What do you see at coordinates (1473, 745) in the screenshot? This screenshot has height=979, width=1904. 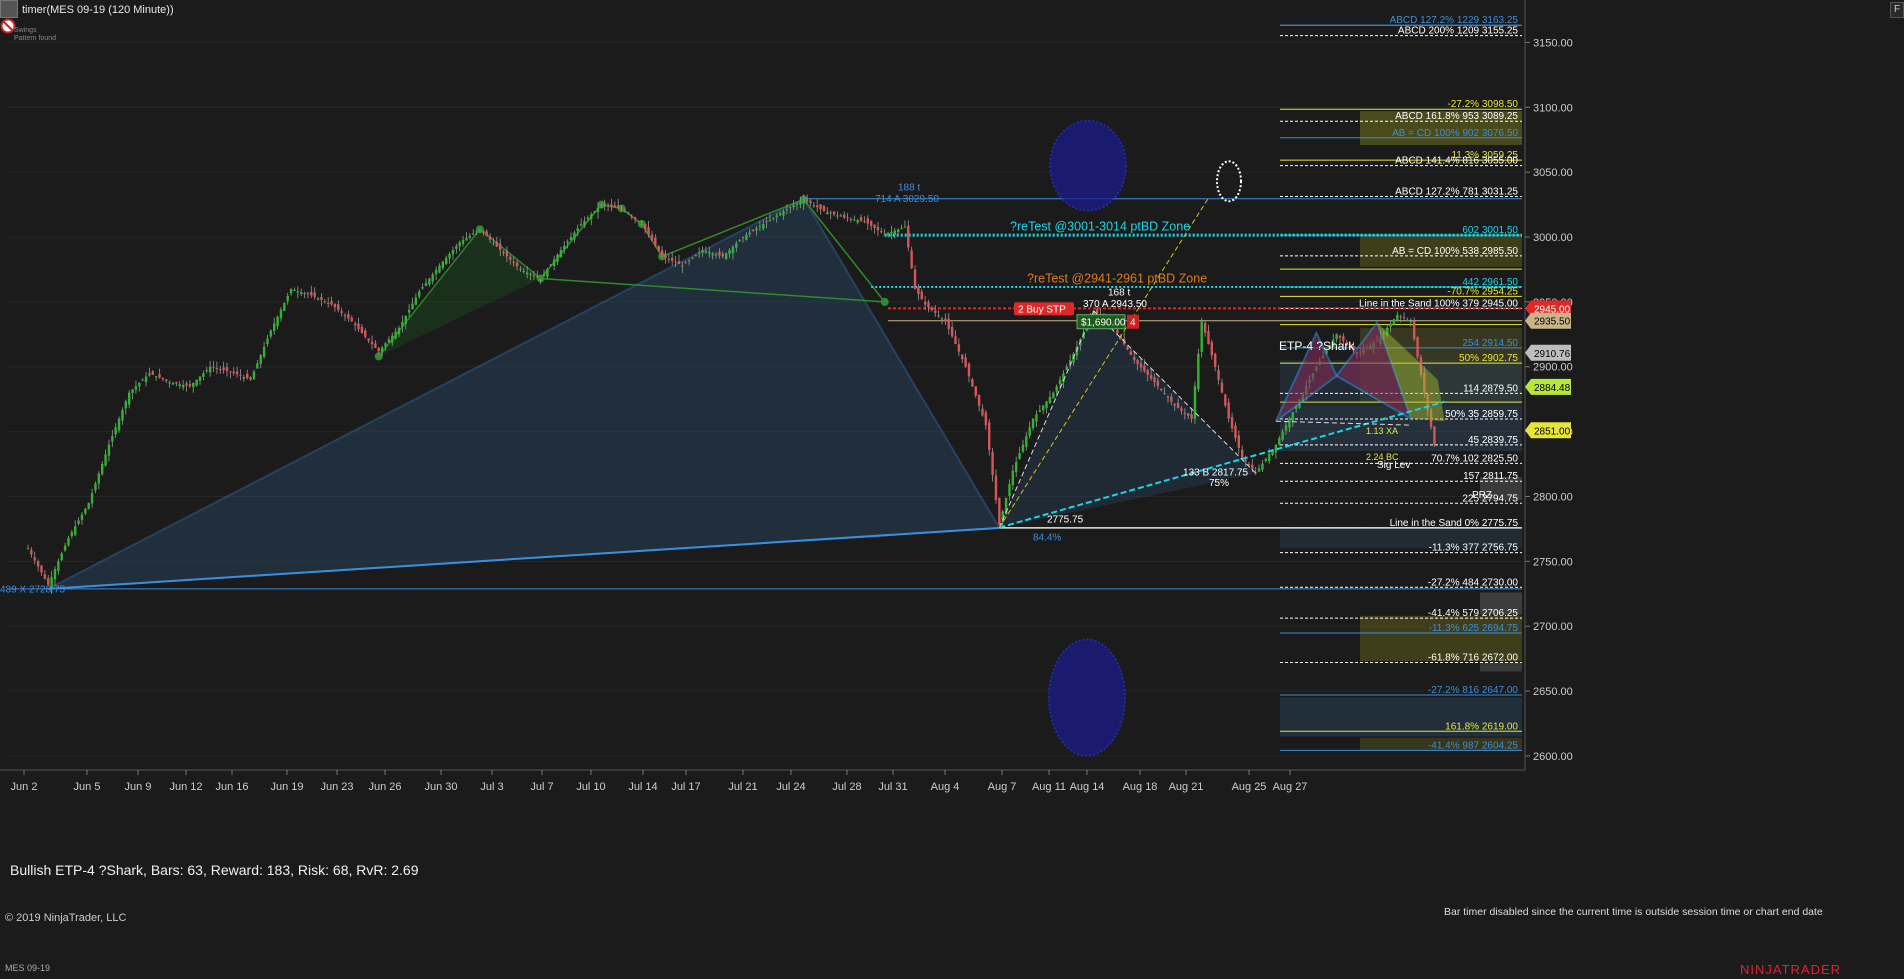 I see `level-label: -41.4% 987 2604.25` at bounding box center [1473, 745].